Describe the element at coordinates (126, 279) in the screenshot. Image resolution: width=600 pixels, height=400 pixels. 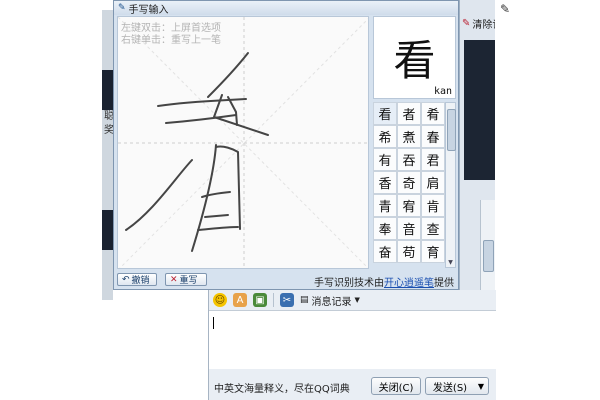
I see `undo-icon: ↶` at that location.